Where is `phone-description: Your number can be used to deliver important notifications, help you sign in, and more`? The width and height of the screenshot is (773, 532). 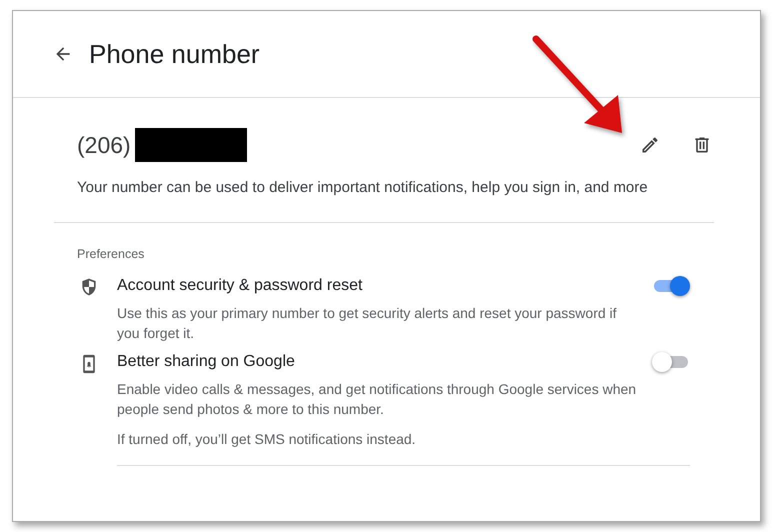
phone-description: Your number can be used to deliver important notifications, help you sign in, and more is located at coordinates (363, 188).